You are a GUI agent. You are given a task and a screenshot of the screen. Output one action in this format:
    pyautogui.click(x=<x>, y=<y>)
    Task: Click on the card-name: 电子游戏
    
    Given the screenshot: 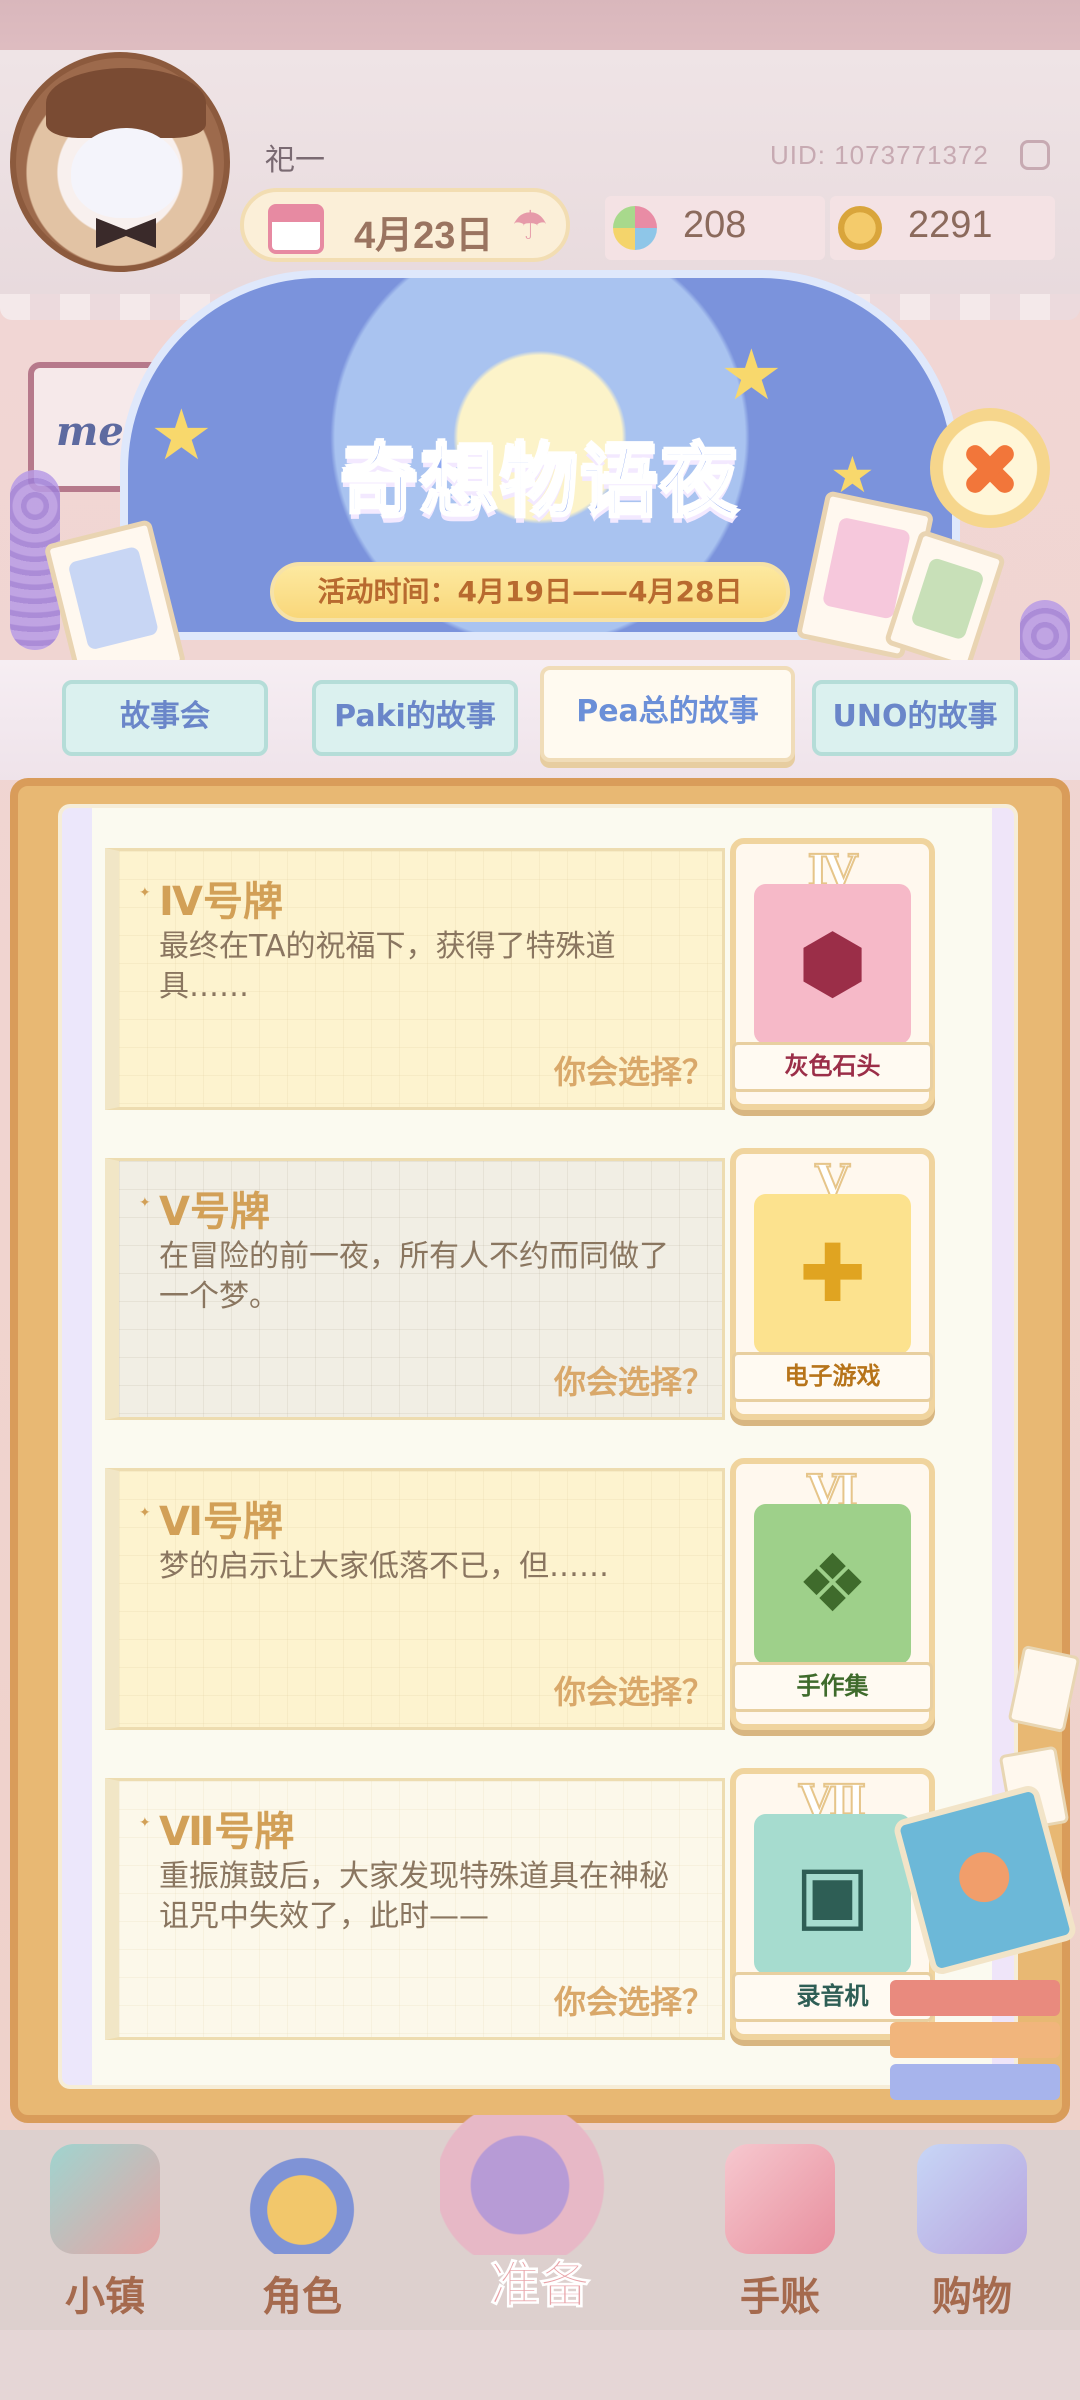 What is the action you would take?
    pyautogui.click(x=832, y=1377)
    